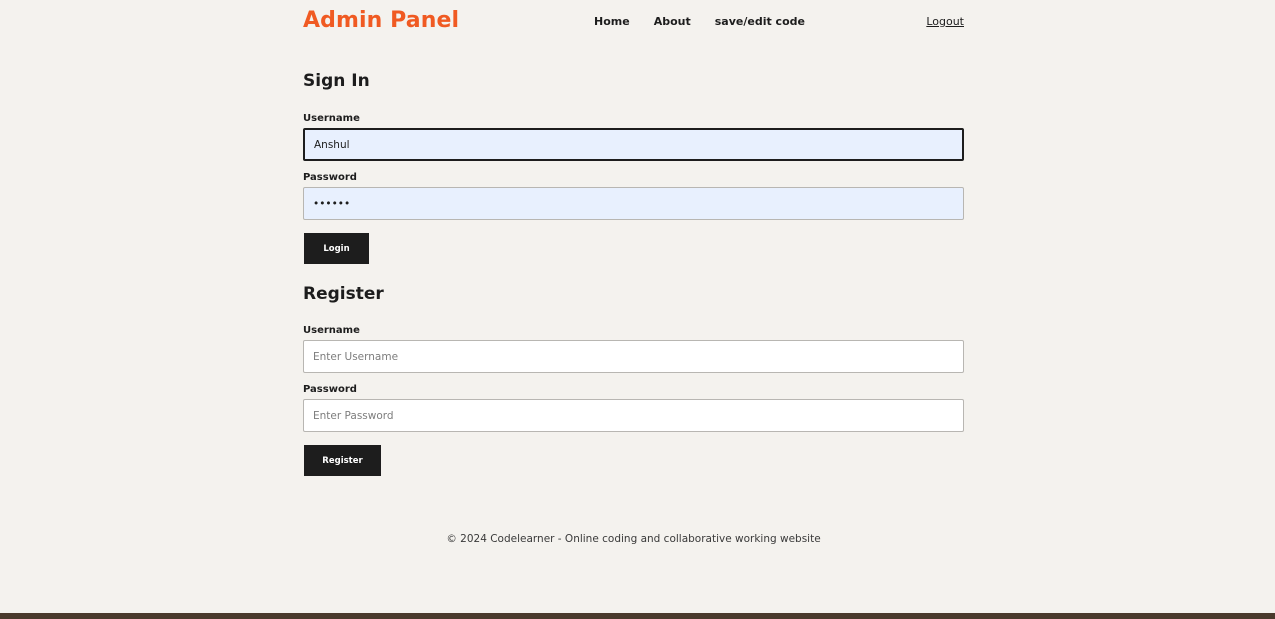 The image size is (1275, 619). Describe the element at coordinates (330, 177) in the screenshot. I see `signin-password-label: Password` at that location.